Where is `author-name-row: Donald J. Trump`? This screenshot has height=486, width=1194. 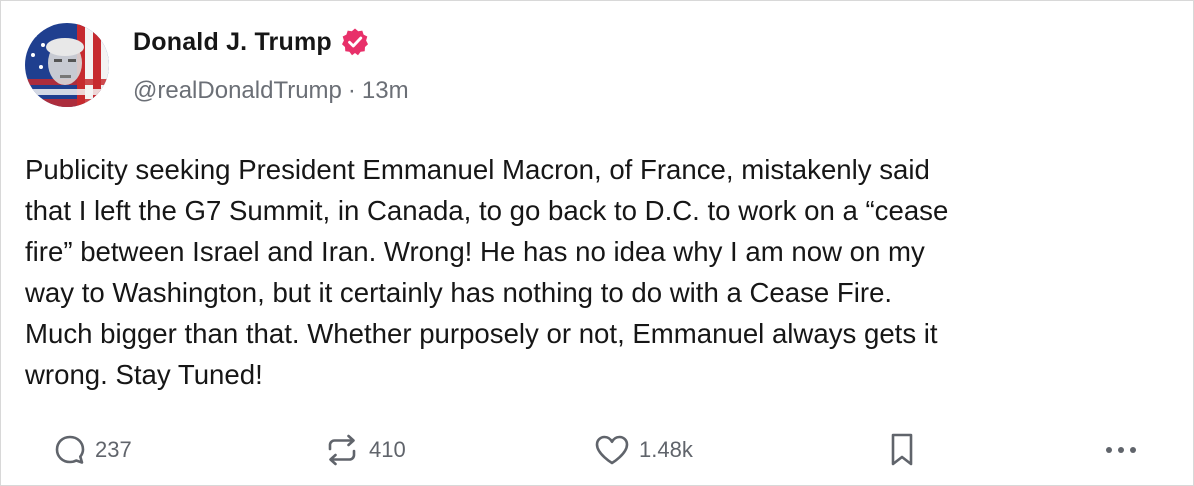
author-name-row: Donald J. Trump is located at coordinates (251, 42).